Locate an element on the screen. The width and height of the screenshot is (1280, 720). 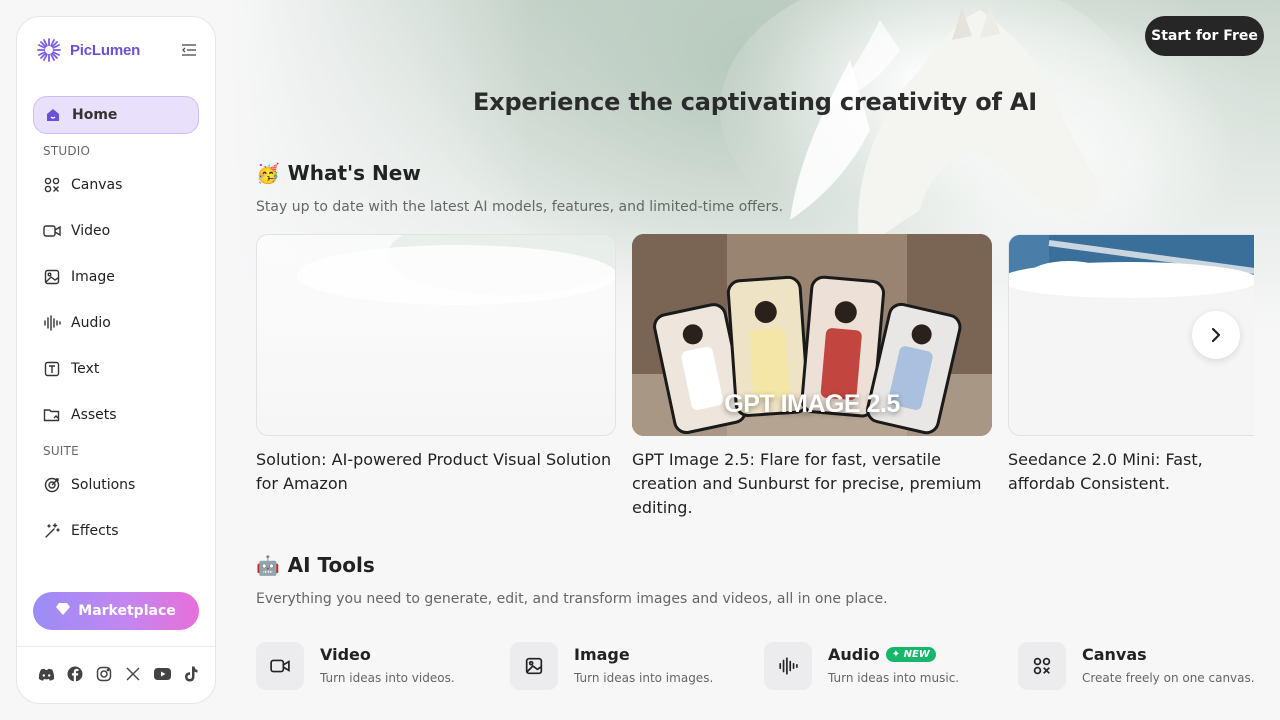
sidebar-item-image: Image is located at coordinates (116, 277).